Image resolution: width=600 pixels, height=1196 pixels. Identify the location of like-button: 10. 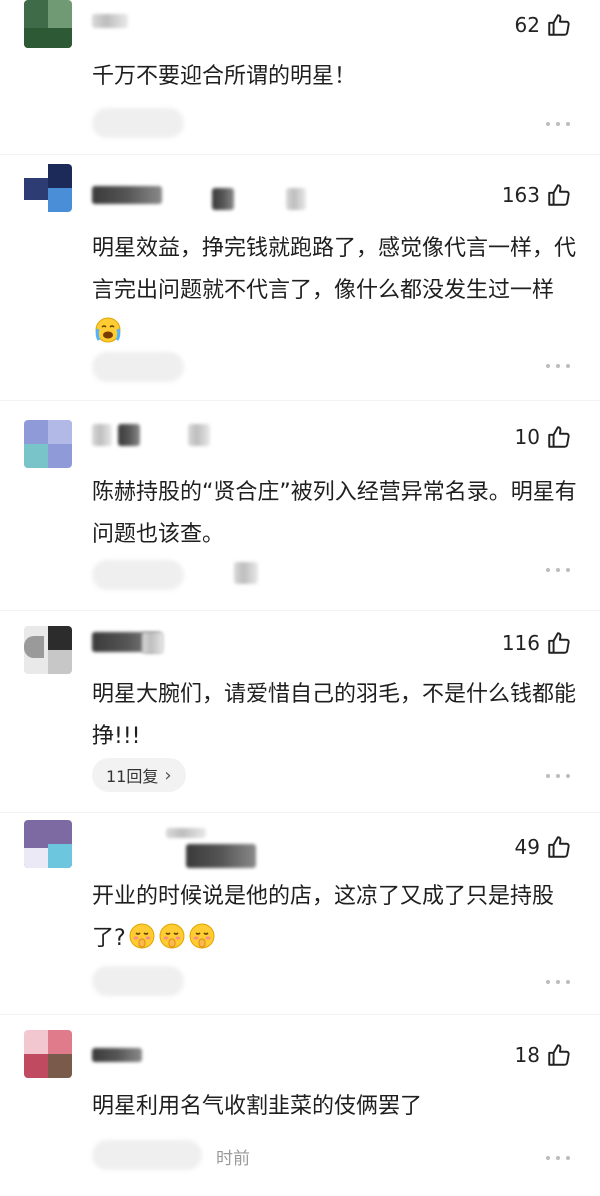
(543, 437).